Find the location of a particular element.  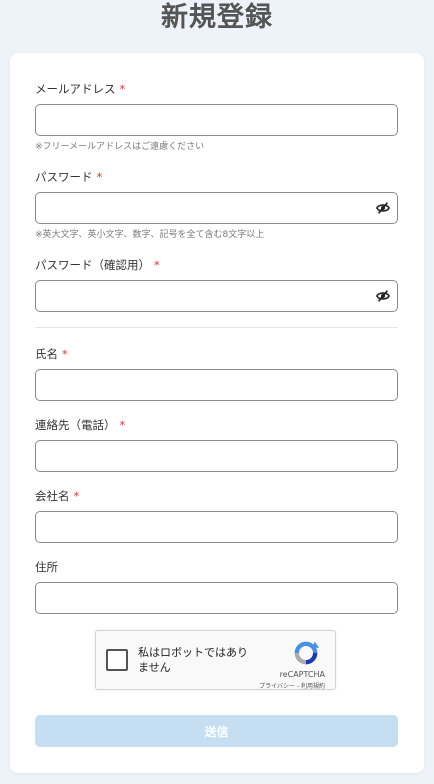

section-divider is located at coordinates (216, 327).